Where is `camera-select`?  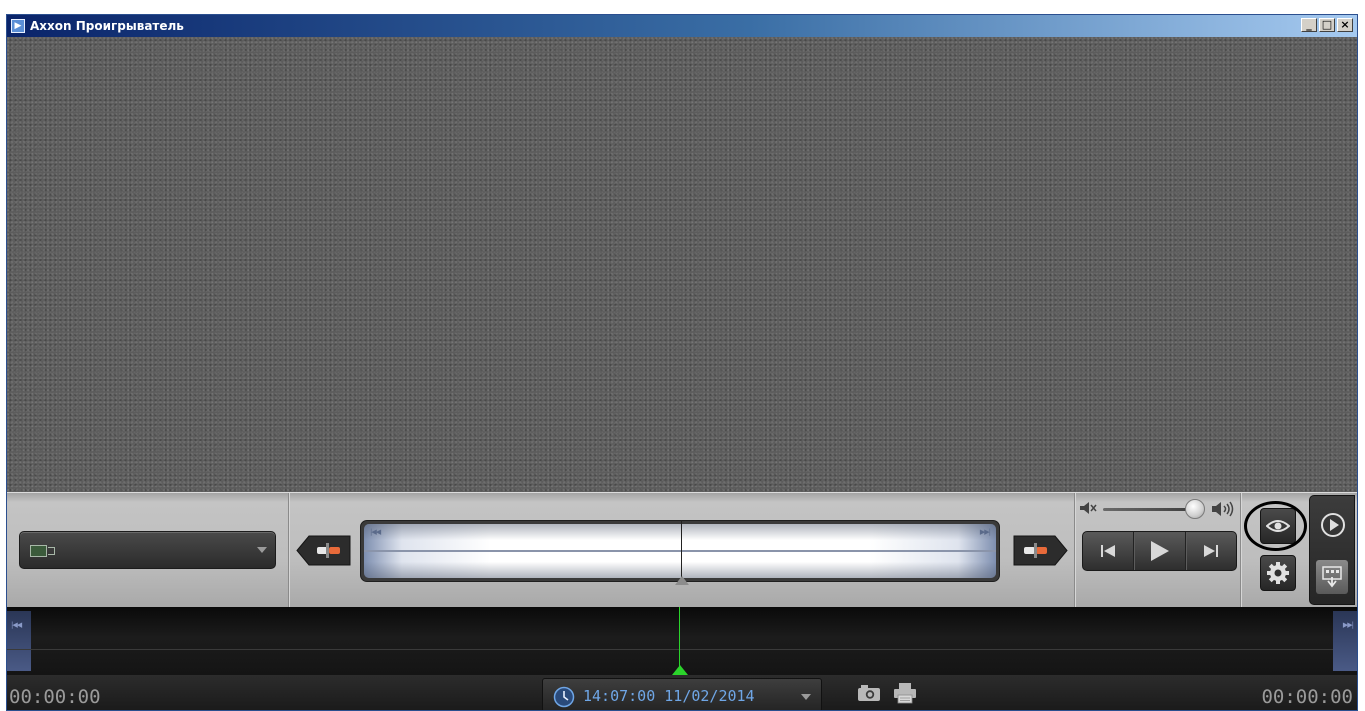 camera-select is located at coordinates (147, 550).